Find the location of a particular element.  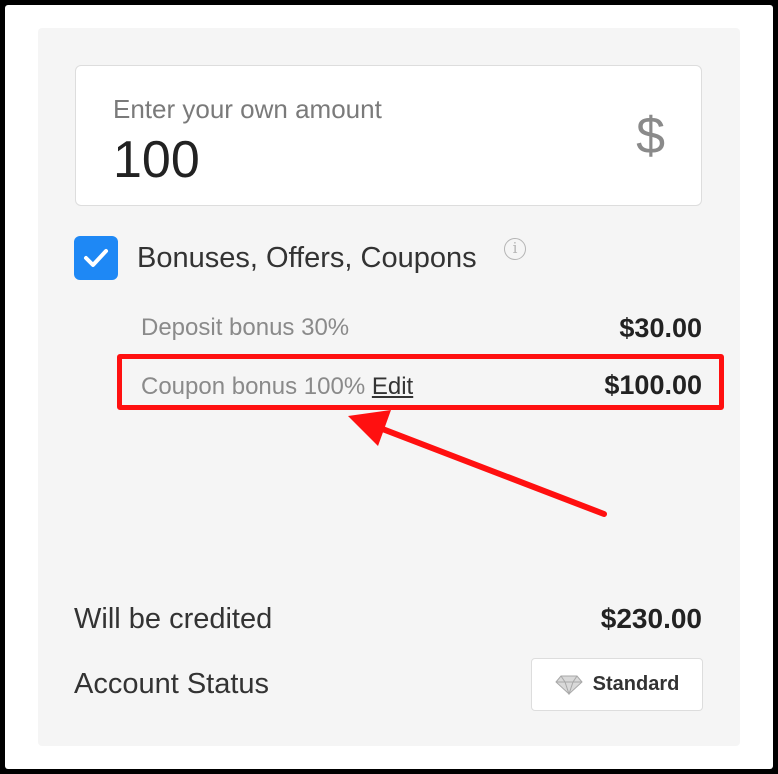

checkmark-icon is located at coordinates (96, 258).